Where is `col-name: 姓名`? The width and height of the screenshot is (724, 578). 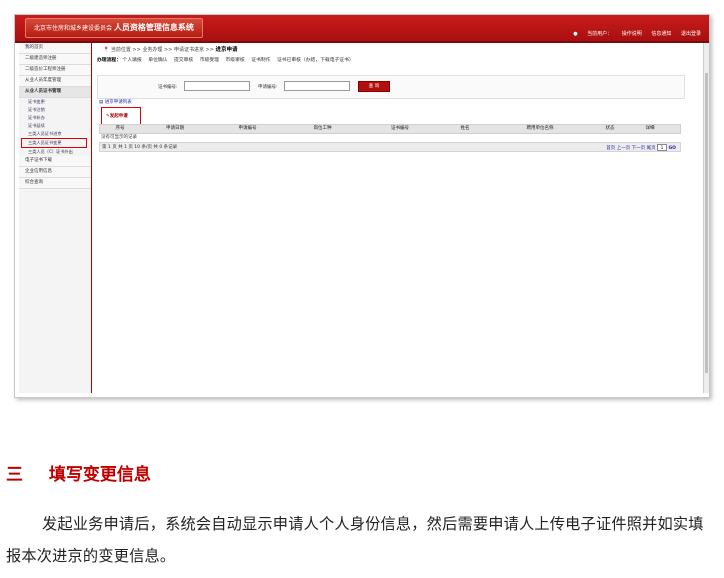 col-name: 姓名 is located at coordinates (465, 128).